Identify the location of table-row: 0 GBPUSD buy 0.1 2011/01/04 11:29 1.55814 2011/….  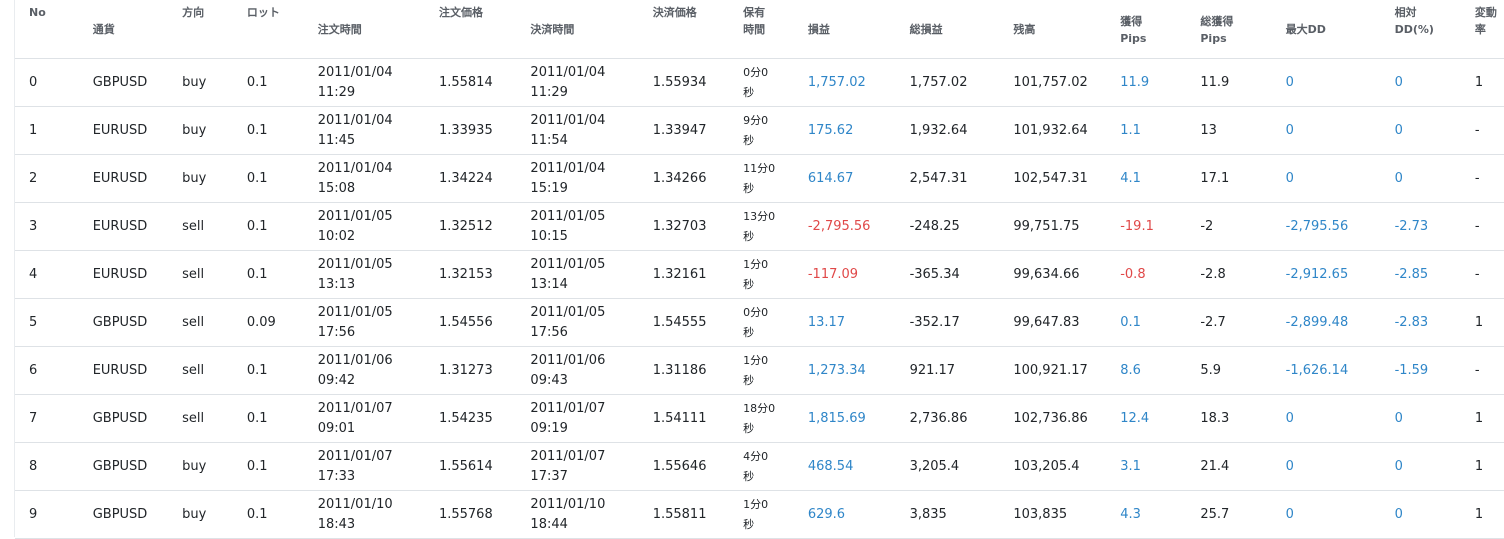
(759, 82).